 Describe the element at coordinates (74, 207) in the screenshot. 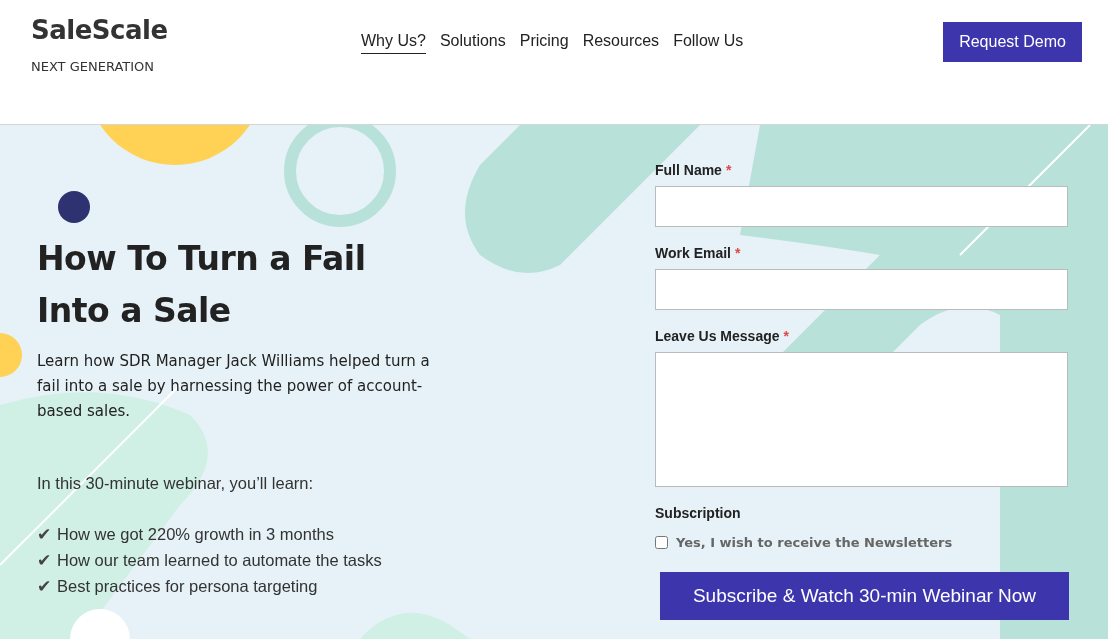

I see `dot-shape` at that location.